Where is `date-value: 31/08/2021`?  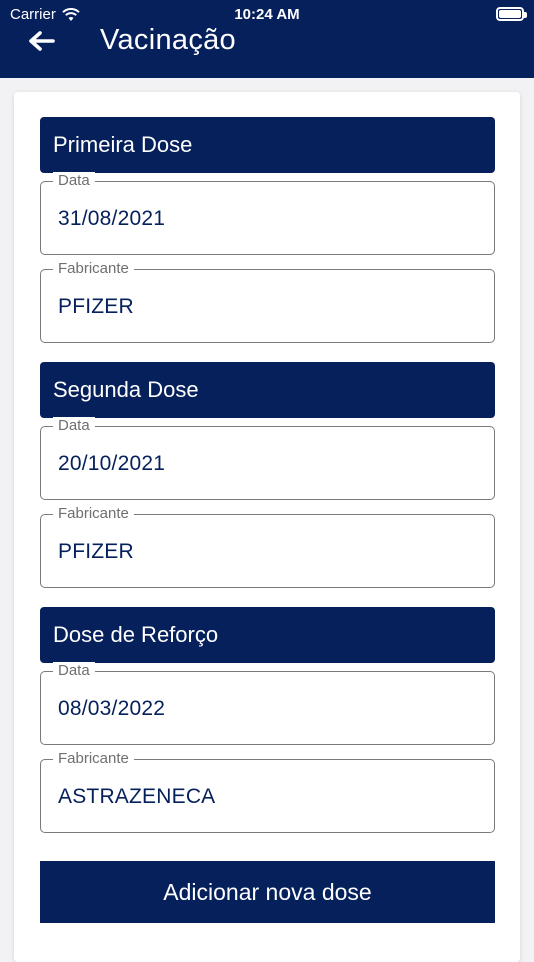
date-value: 31/08/2021 is located at coordinates (112, 218).